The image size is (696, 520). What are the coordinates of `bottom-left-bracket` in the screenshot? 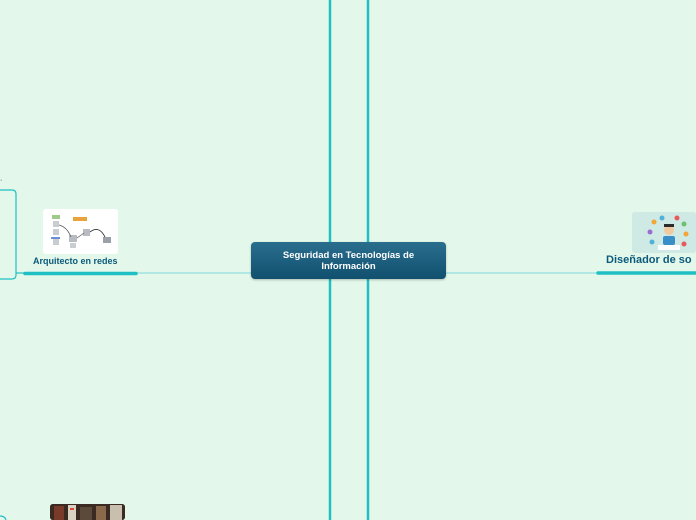 It's located at (3, 517).